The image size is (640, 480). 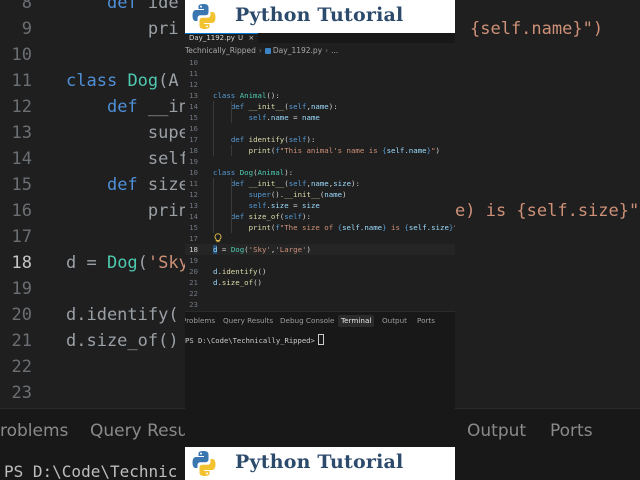 I want to click on code-line: 17, so click(x=320, y=238).